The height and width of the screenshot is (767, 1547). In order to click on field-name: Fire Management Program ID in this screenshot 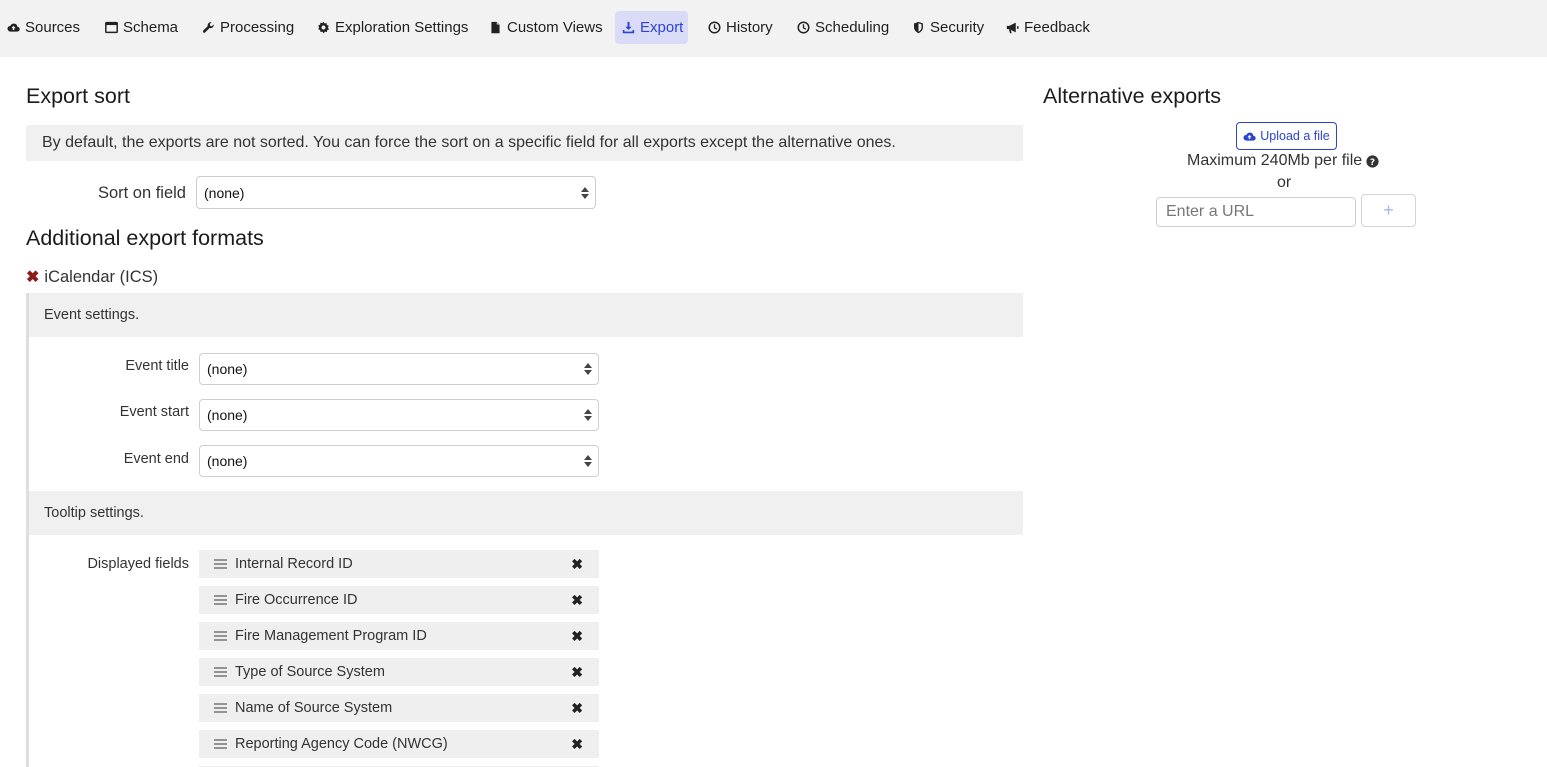, I will do `click(331, 636)`.